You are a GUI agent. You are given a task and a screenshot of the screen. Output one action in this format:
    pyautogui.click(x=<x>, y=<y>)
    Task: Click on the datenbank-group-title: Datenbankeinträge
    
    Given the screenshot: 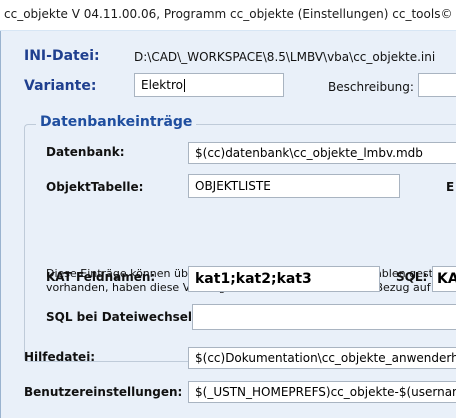 What is the action you would take?
    pyautogui.click(x=116, y=122)
    